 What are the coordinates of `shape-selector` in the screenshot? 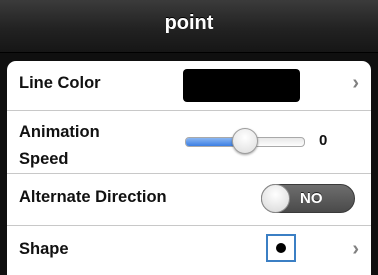 It's located at (281, 248).